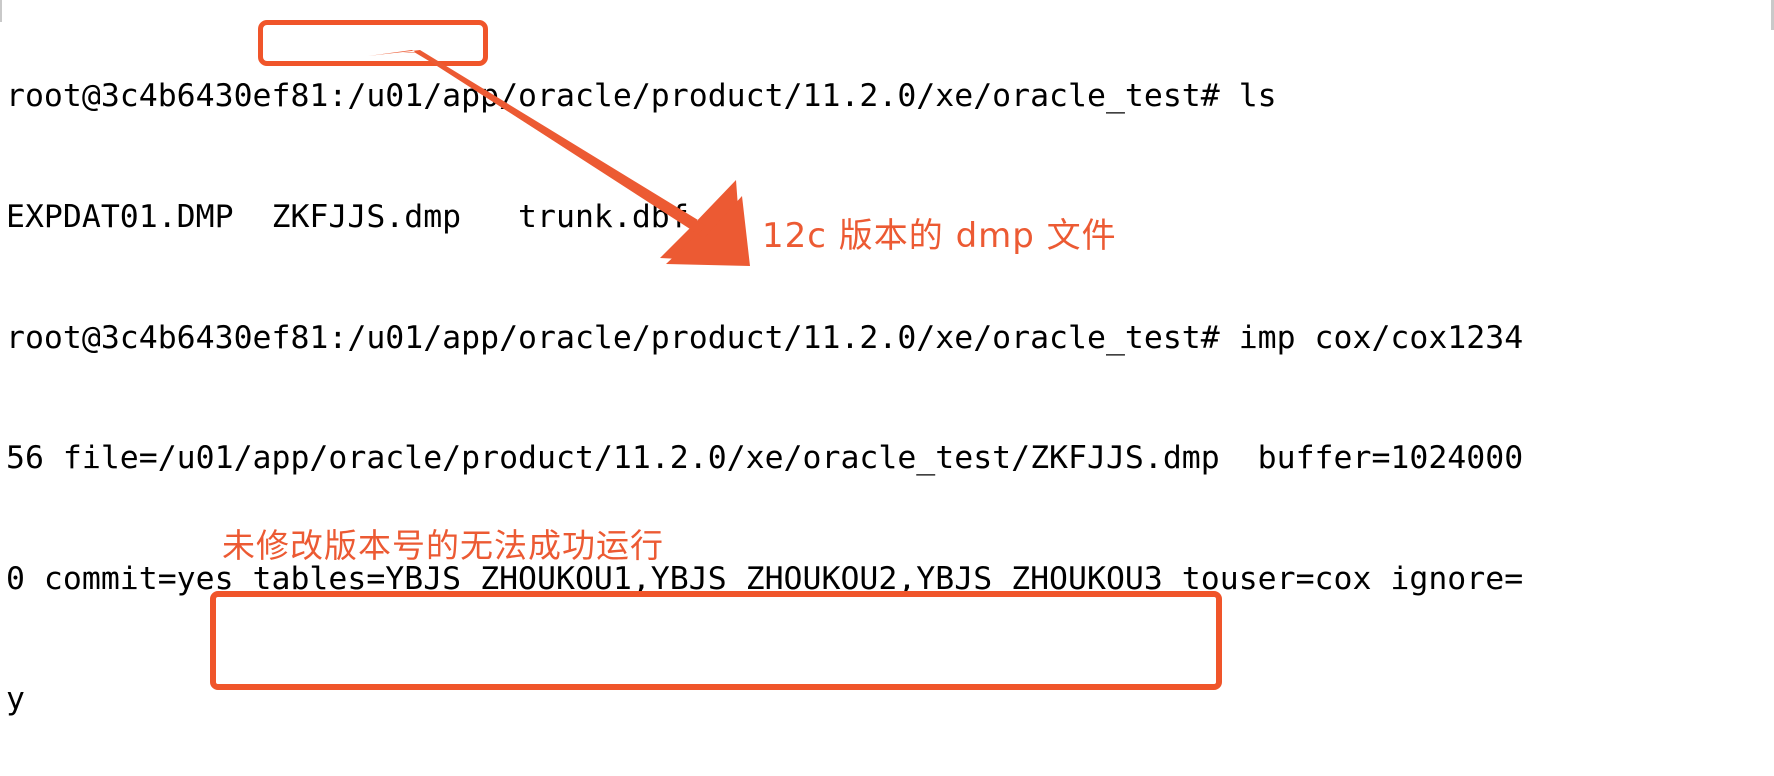  What do you see at coordinates (443, 545) in the screenshot?
I see `annotation-version-note: 未修改版本号的无法成功运行` at bounding box center [443, 545].